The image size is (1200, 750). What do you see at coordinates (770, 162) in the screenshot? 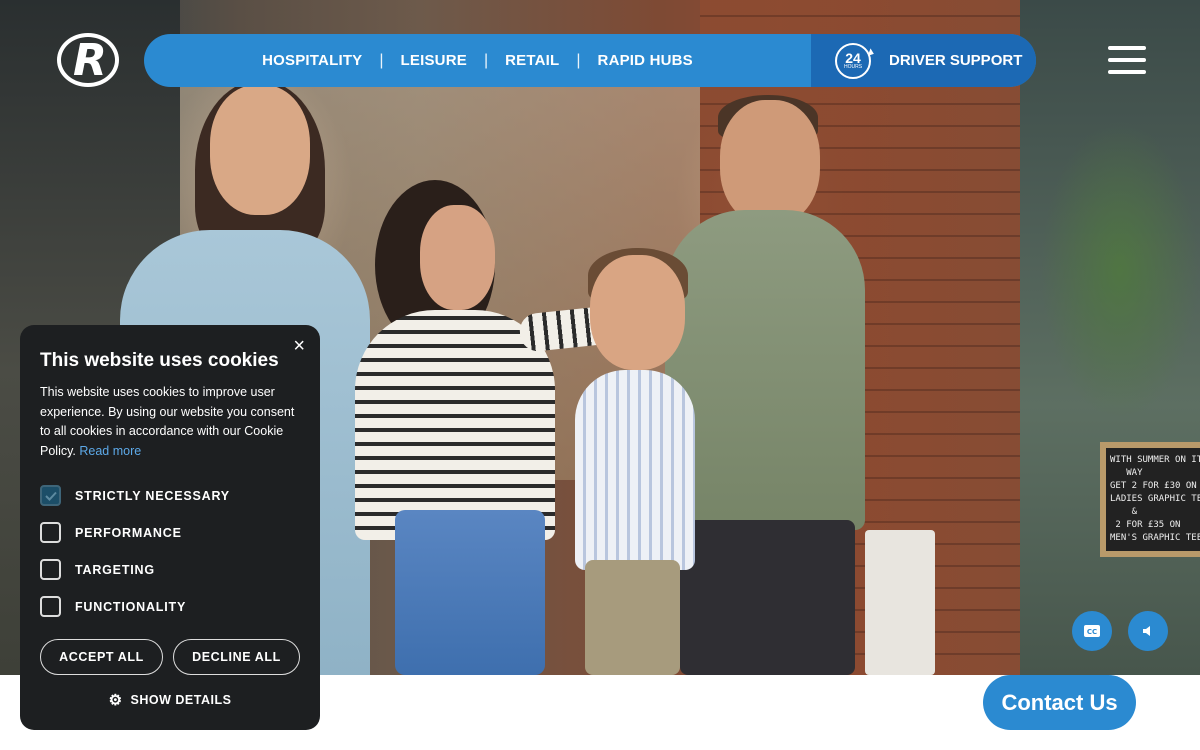
I see `man-face` at bounding box center [770, 162].